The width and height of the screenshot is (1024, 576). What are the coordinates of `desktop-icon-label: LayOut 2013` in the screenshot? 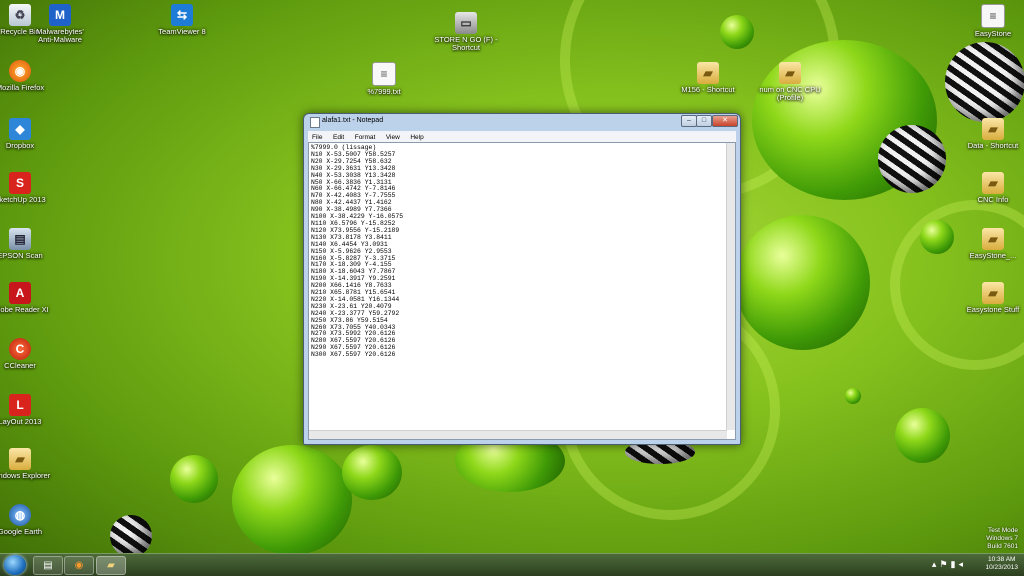 It's located at (21, 421).